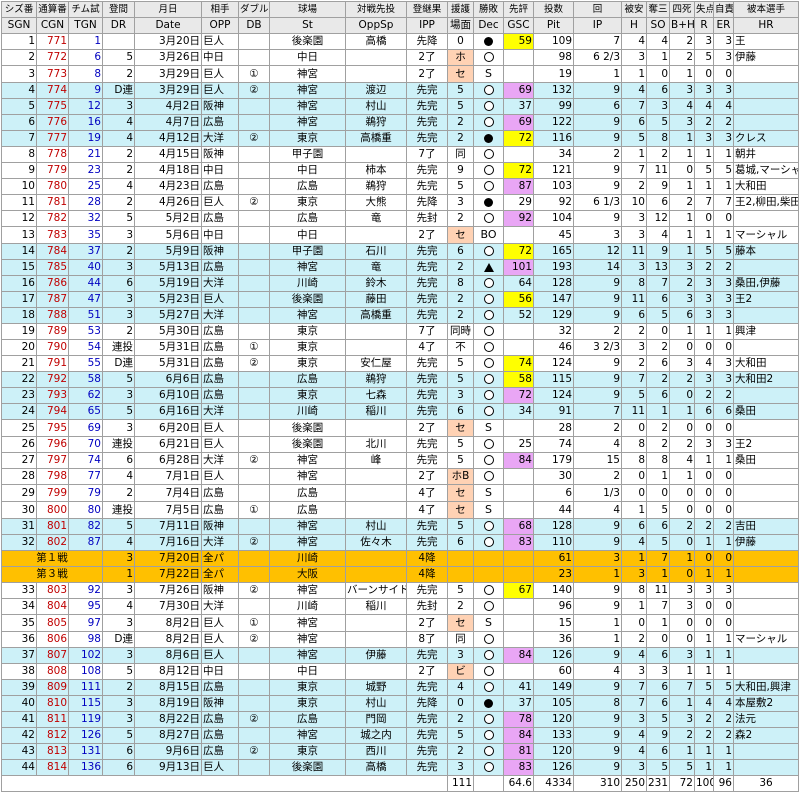 Image resolution: width=799 pixels, height=792 pixels. Describe the element at coordinates (460, 719) in the screenshot. I see `cell-ba: 2` at that location.